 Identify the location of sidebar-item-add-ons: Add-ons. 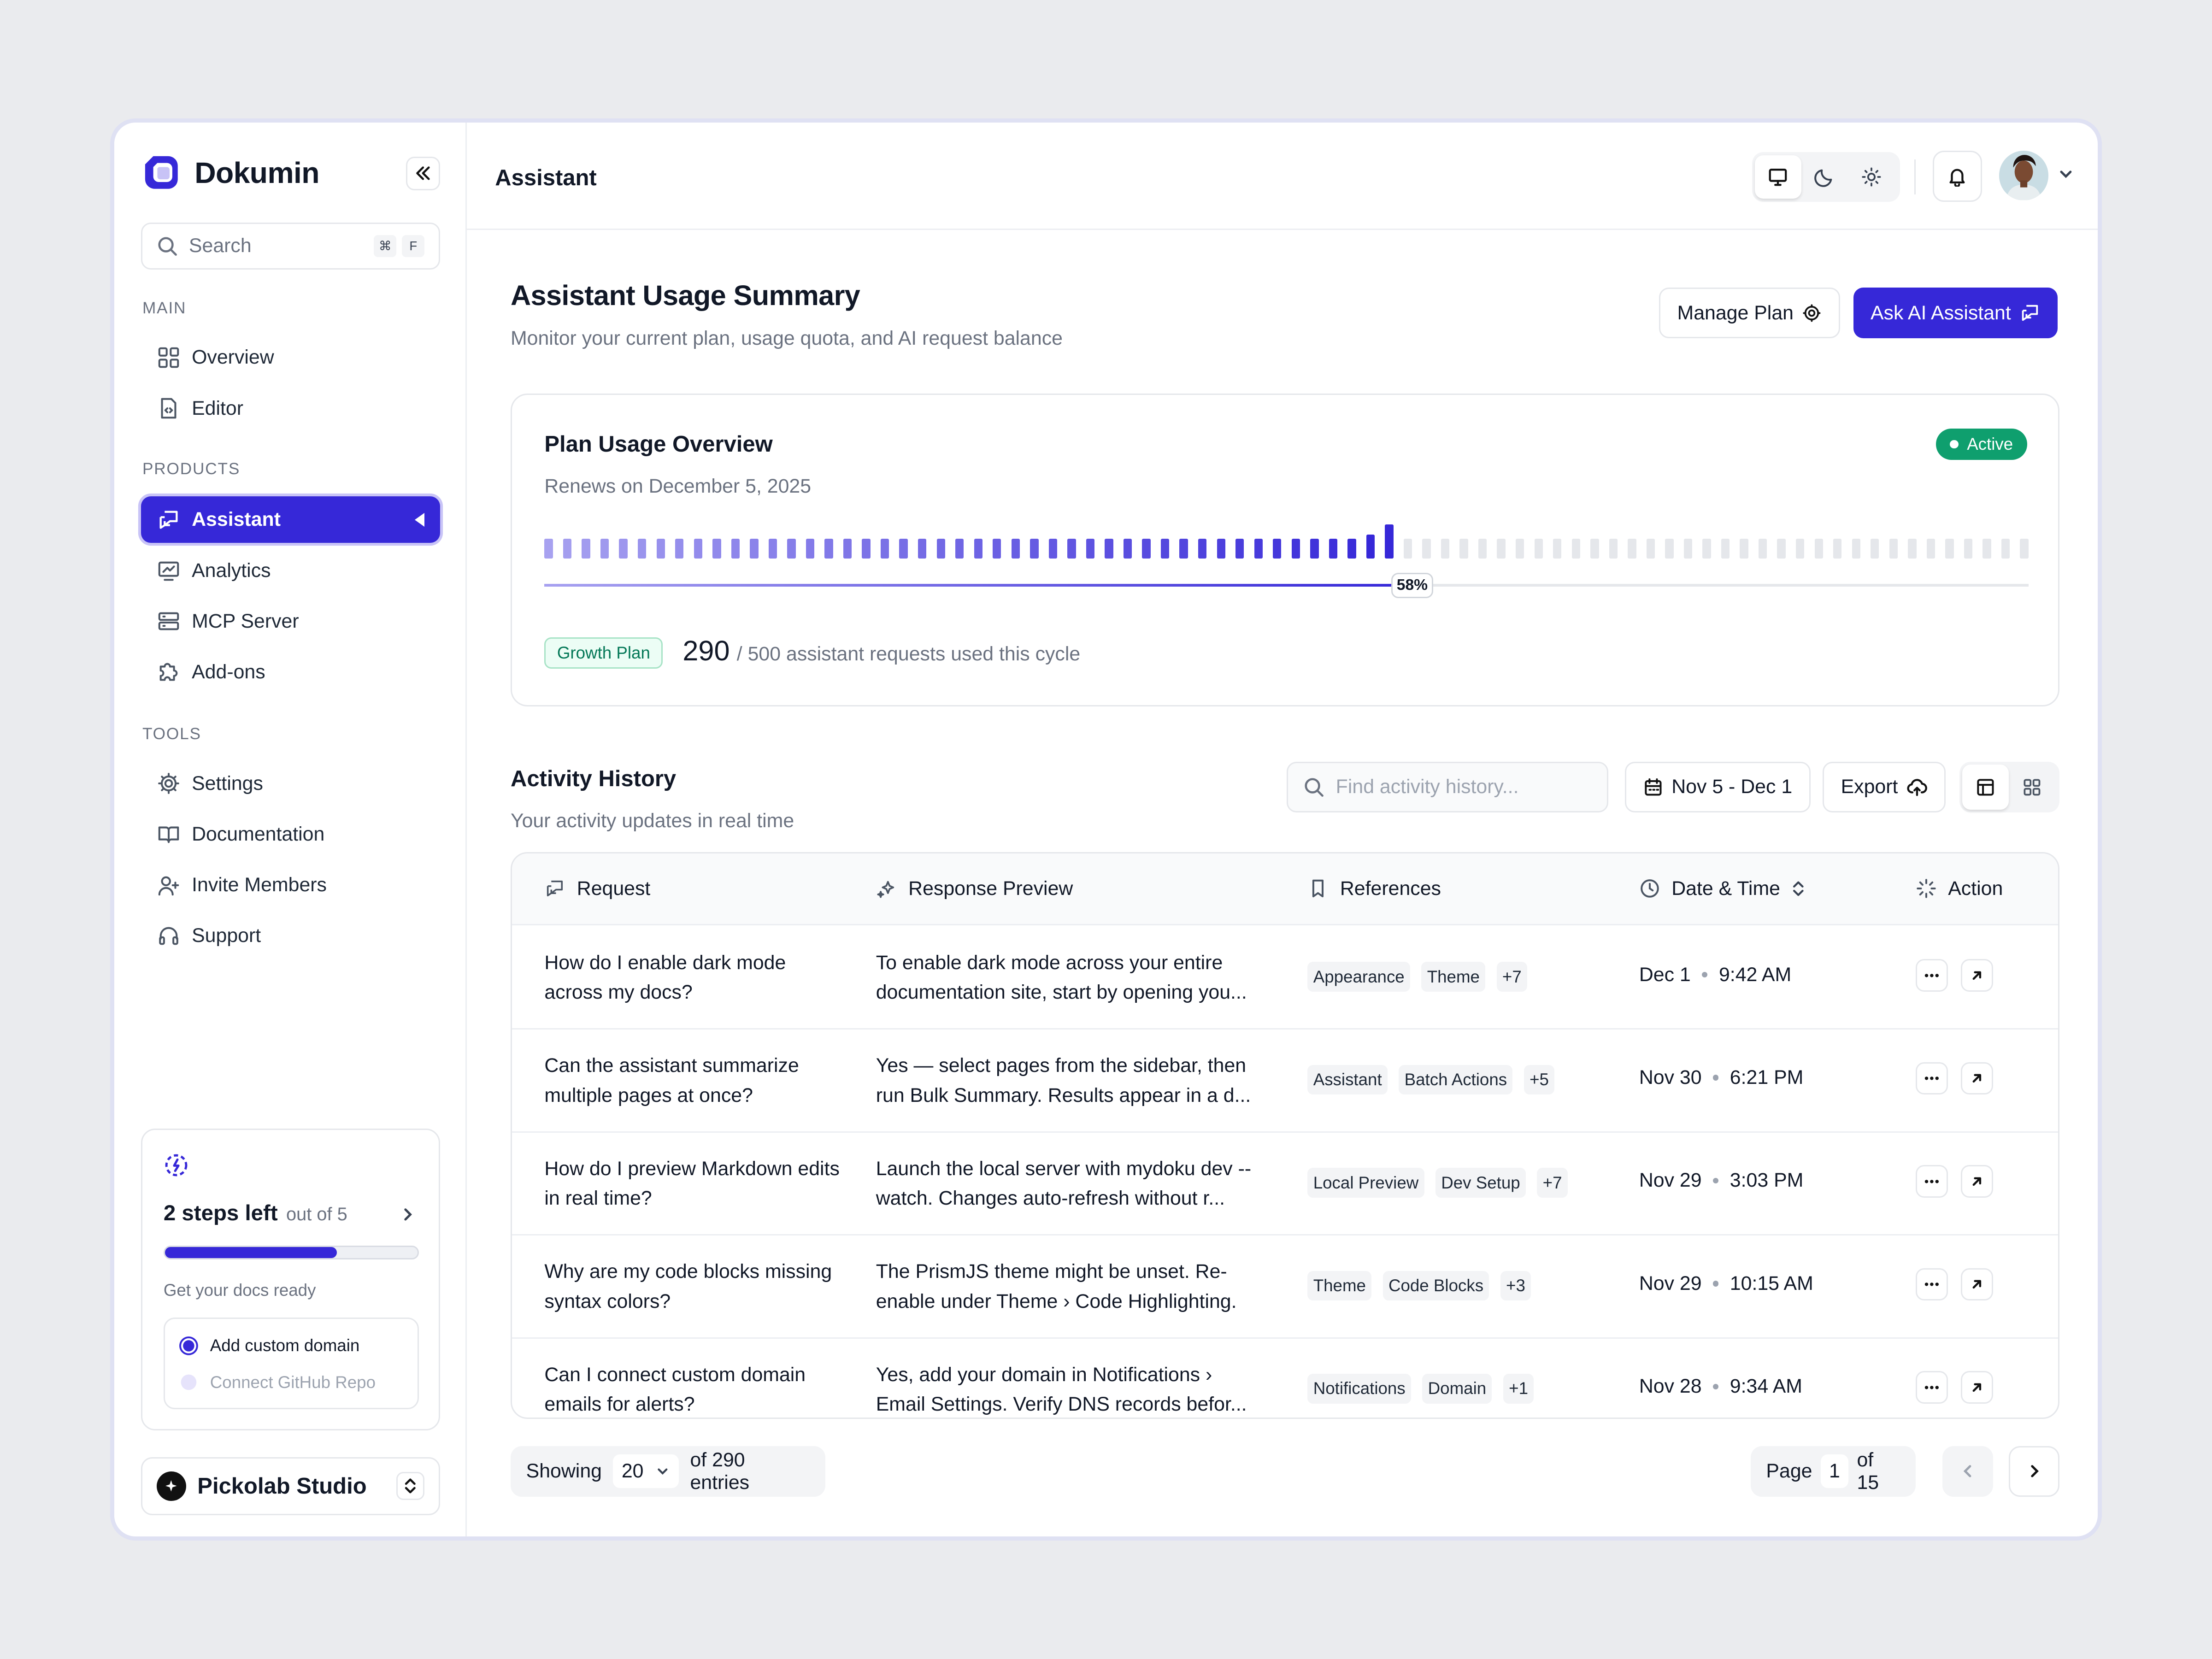
(290, 672).